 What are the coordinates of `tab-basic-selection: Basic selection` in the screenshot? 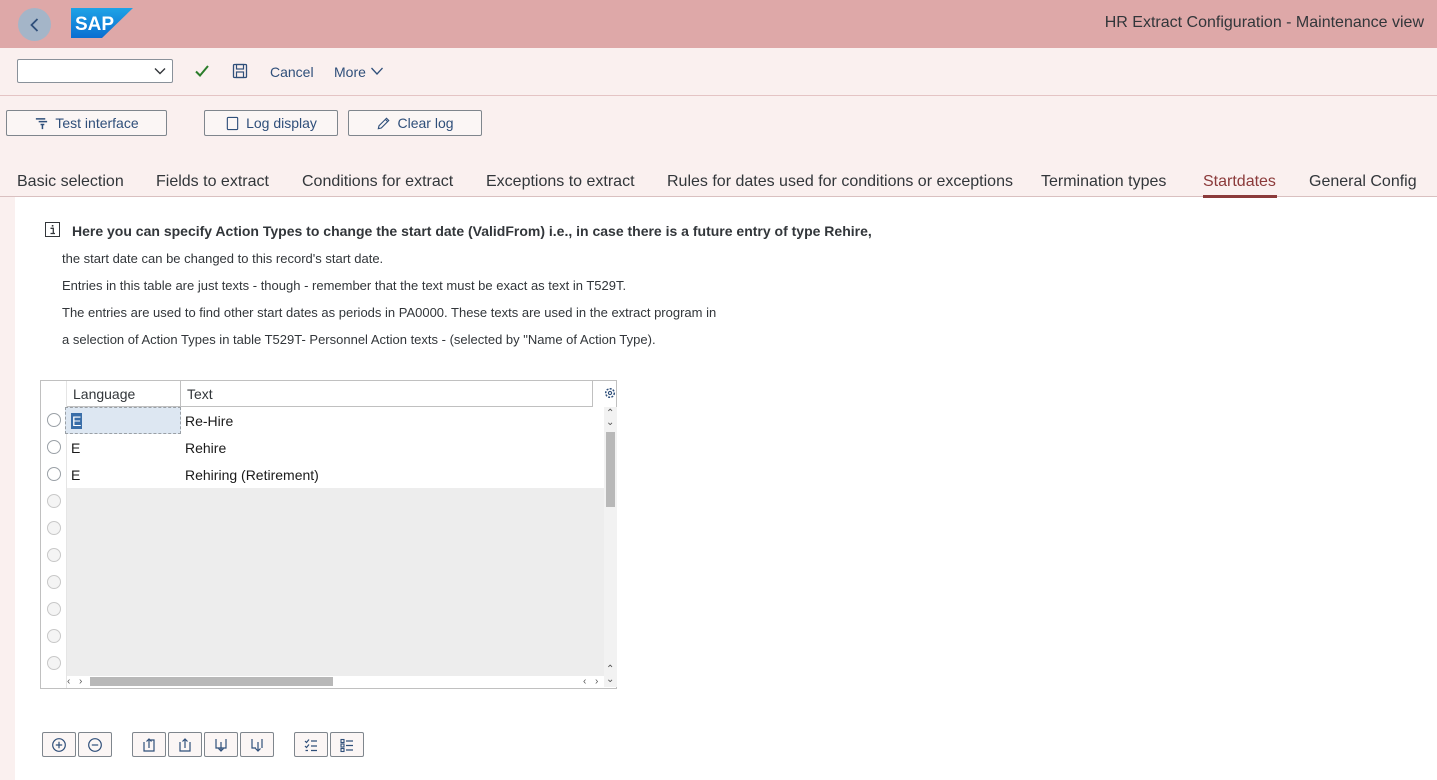 It's located at (70, 182).